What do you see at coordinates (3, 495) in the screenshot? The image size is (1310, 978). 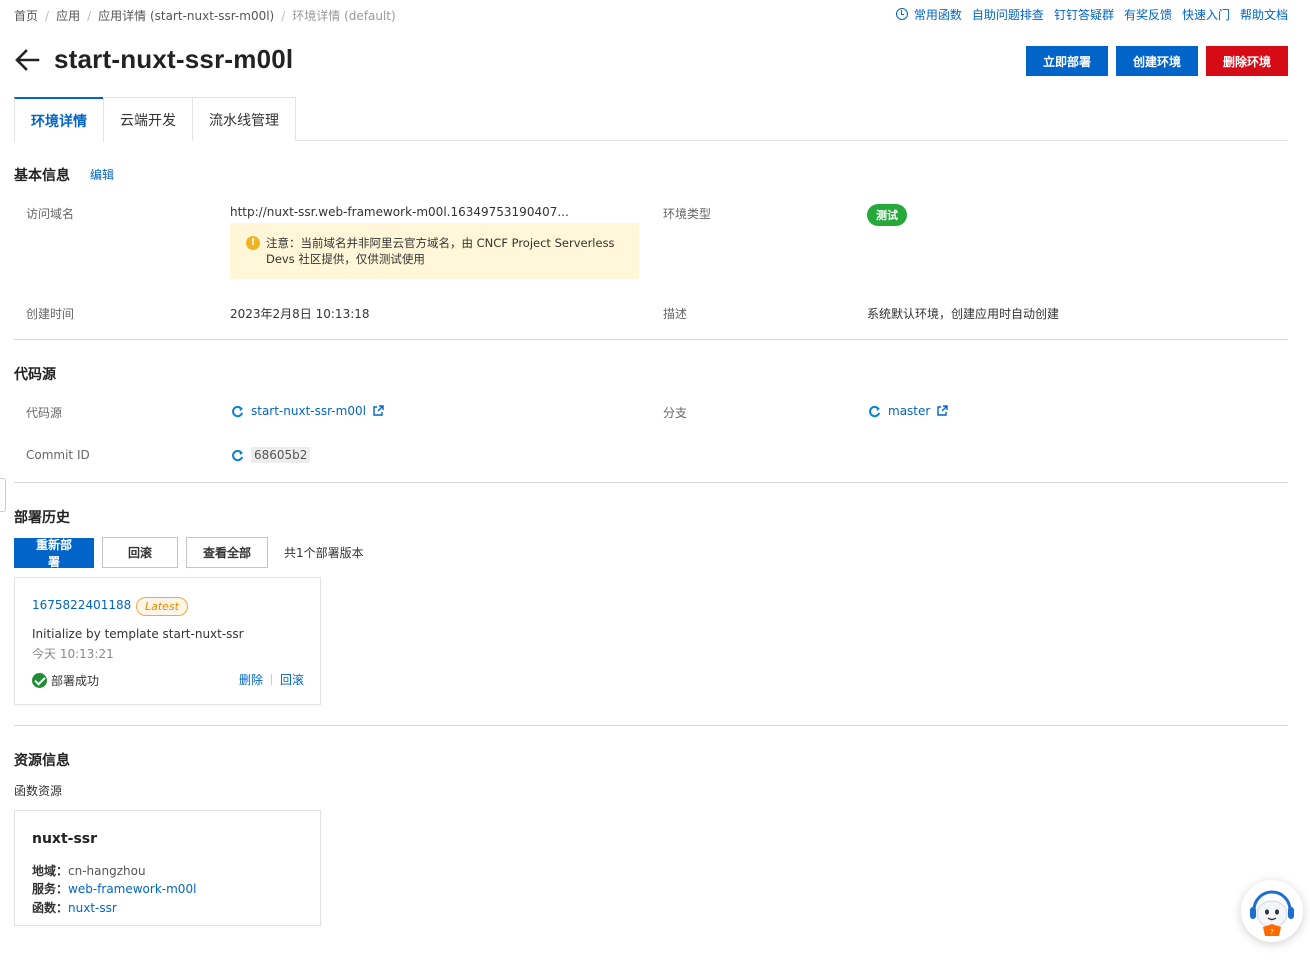 I see `side-panel-handle` at bounding box center [3, 495].